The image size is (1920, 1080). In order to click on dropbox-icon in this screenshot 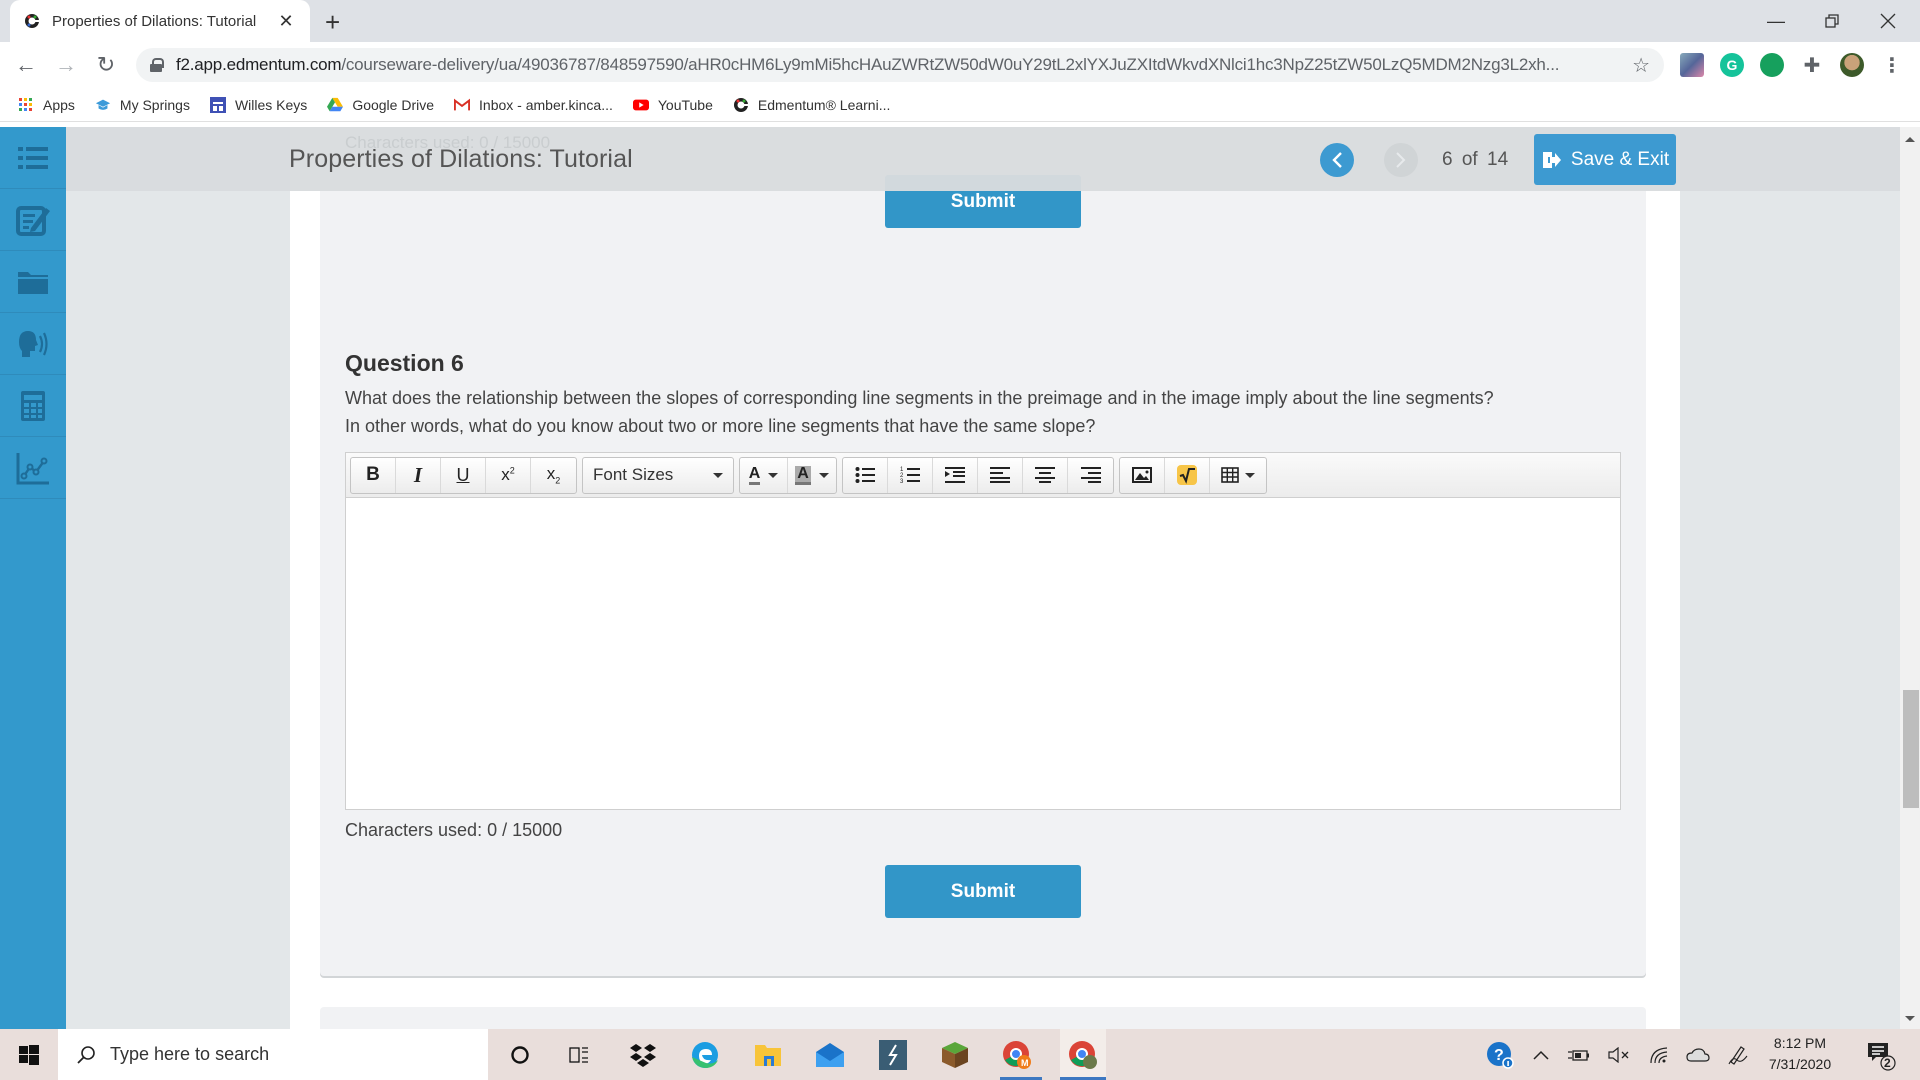, I will do `click(643, 1055)`.